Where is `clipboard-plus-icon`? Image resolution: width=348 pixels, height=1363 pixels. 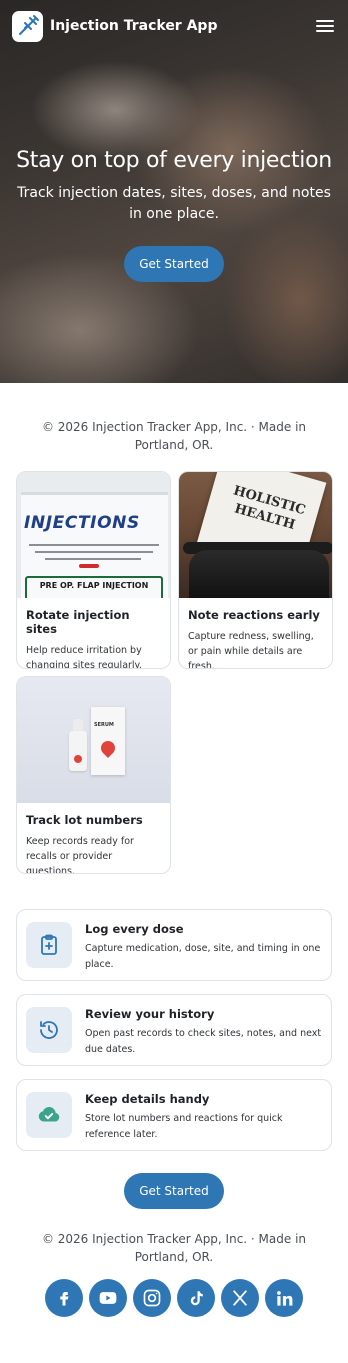 clipboard-plus-icon is located at coordinates (49, 945).